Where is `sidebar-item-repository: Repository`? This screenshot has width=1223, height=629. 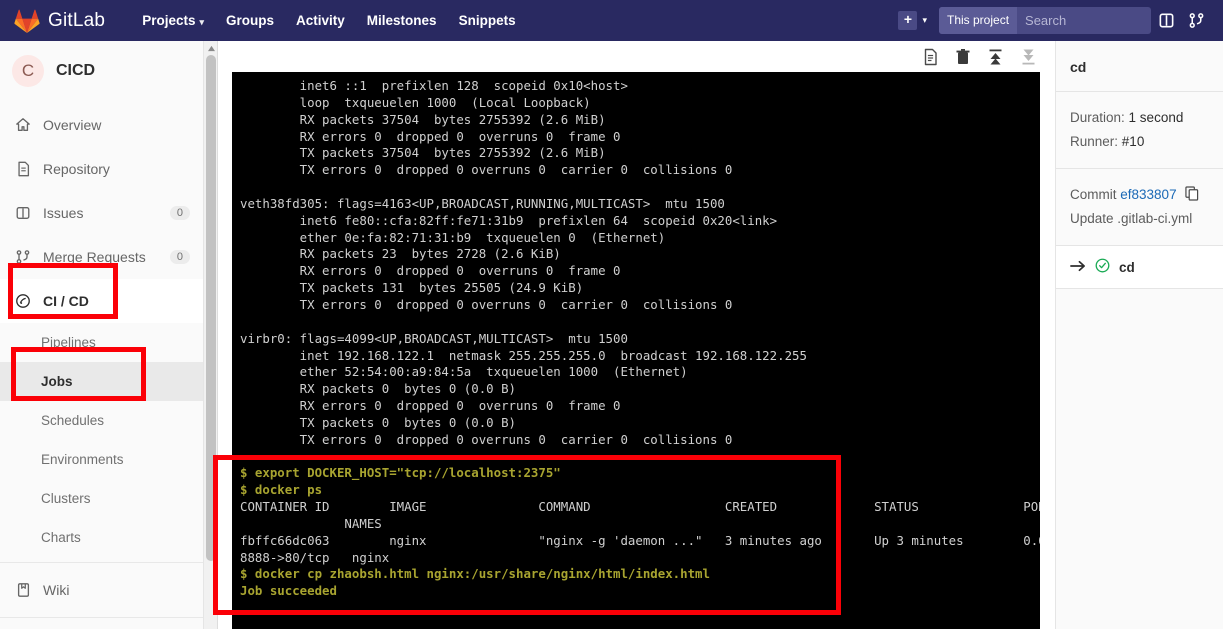
sidebar-item-repository: Repository is located at coordinates (101, 169).